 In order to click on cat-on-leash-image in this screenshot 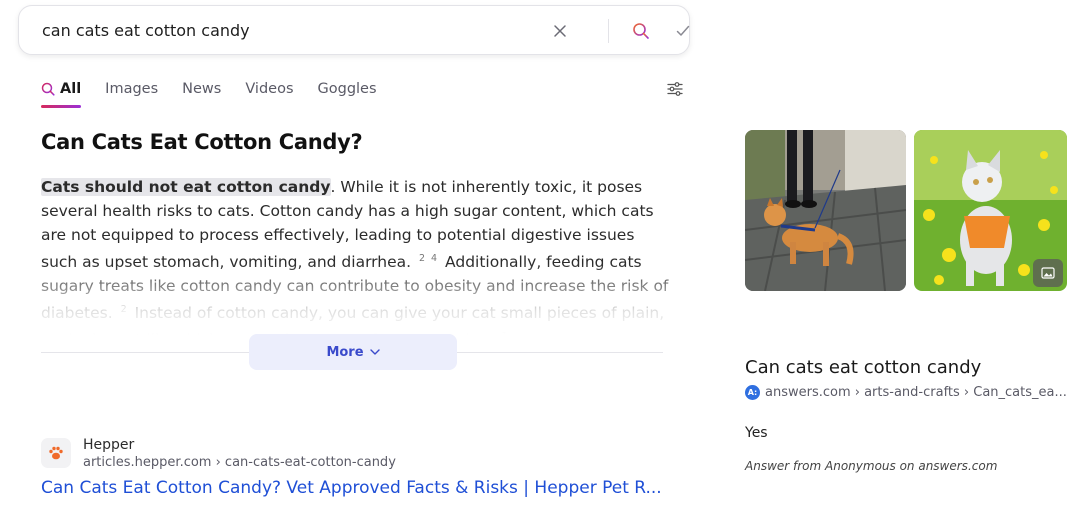, I will do `click(825, 210)`.